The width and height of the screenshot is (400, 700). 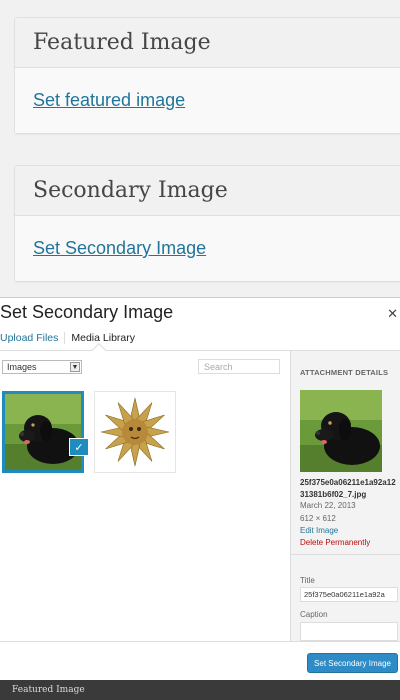 I want to click on modal-tabs: Upload Files Media Library, so click(x=67, y=338).